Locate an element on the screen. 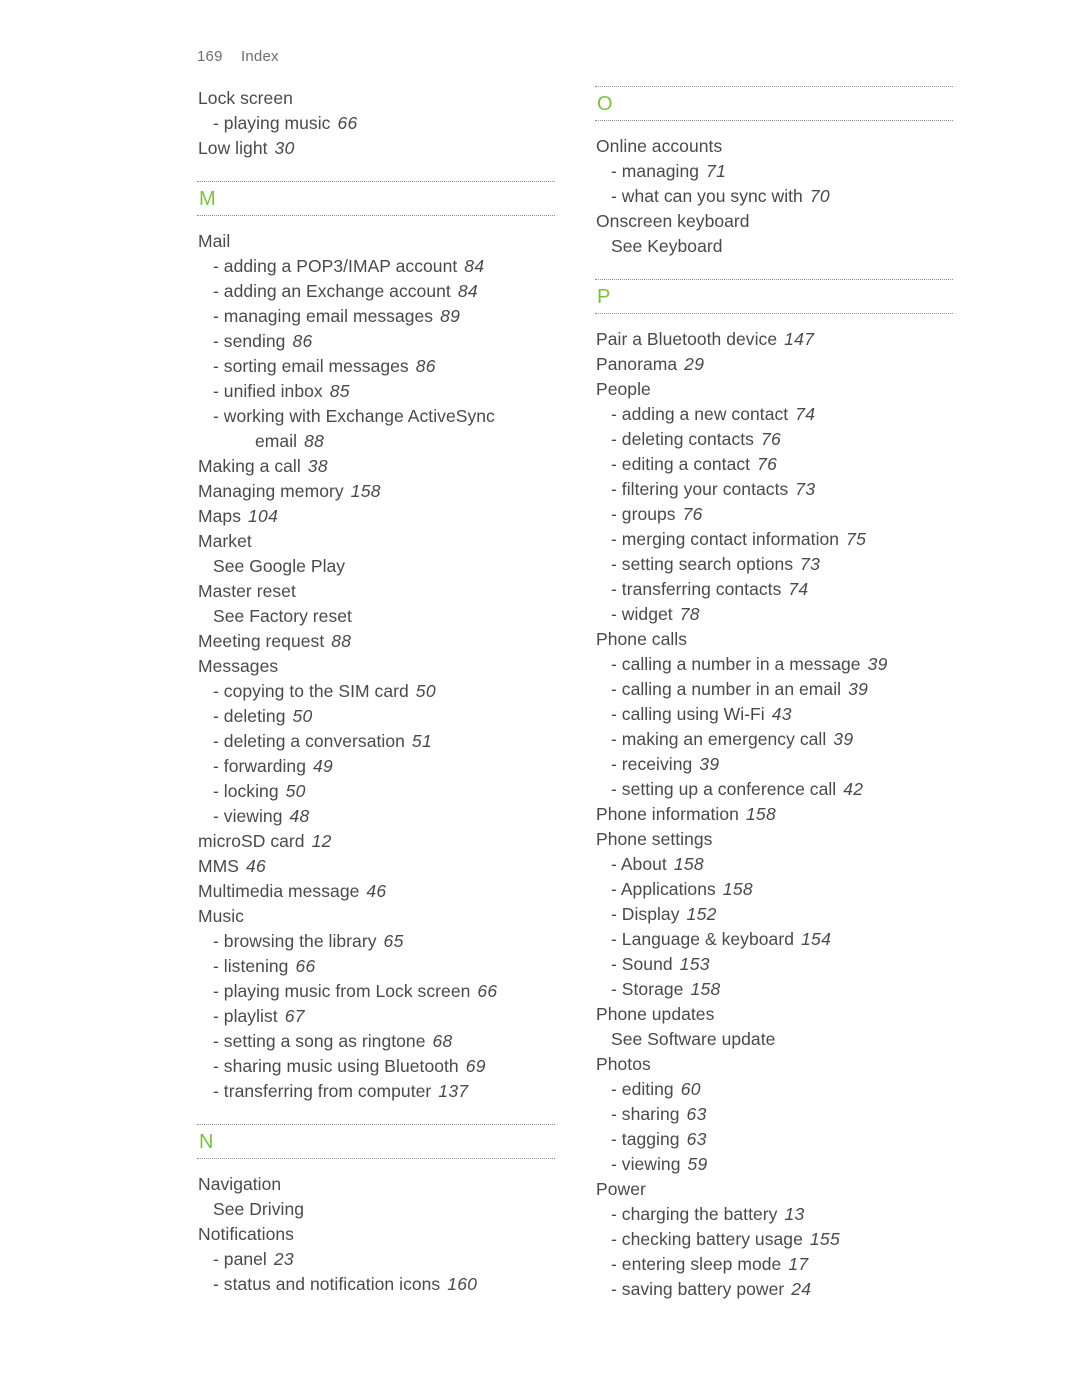 The width and height of the screenshot is (1080, 1397). index-entry-page-number: 51 is located at coordinates (421, 741).